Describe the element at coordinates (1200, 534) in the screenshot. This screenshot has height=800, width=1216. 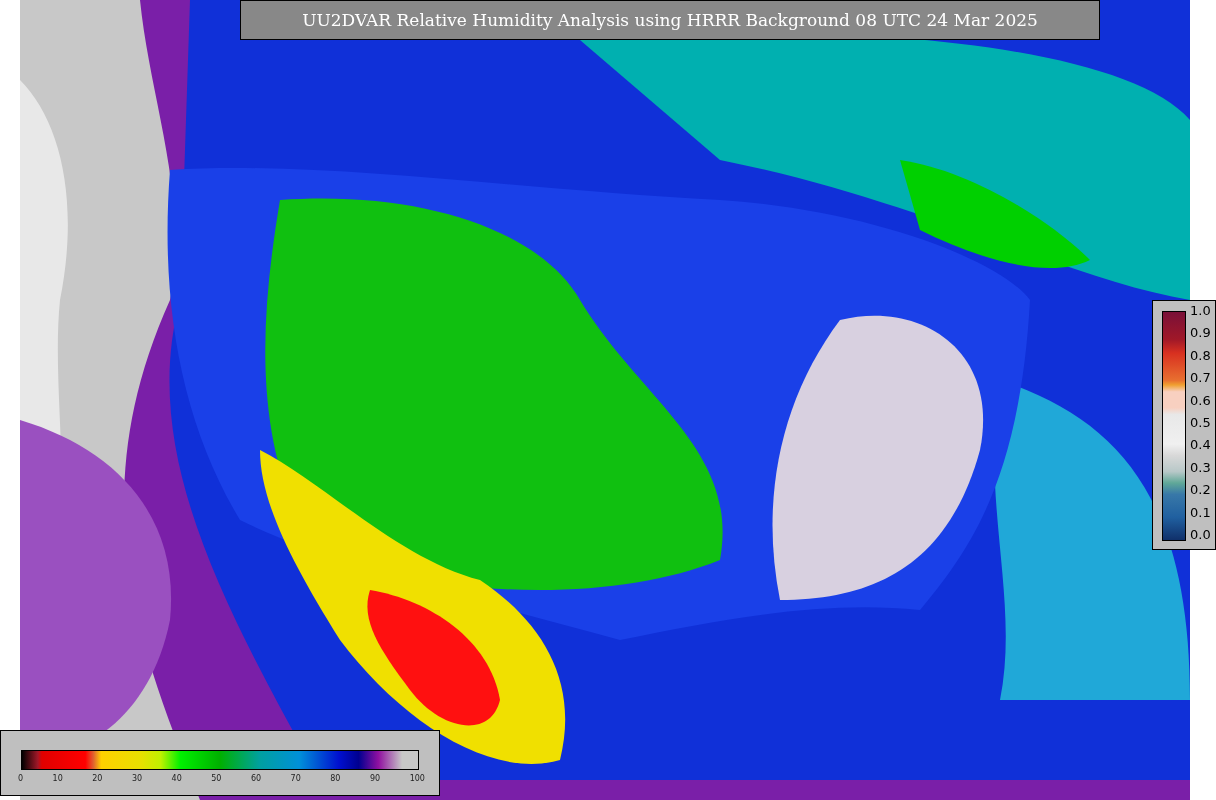
I see `colorbar-tick-label: 0.0` at that location.